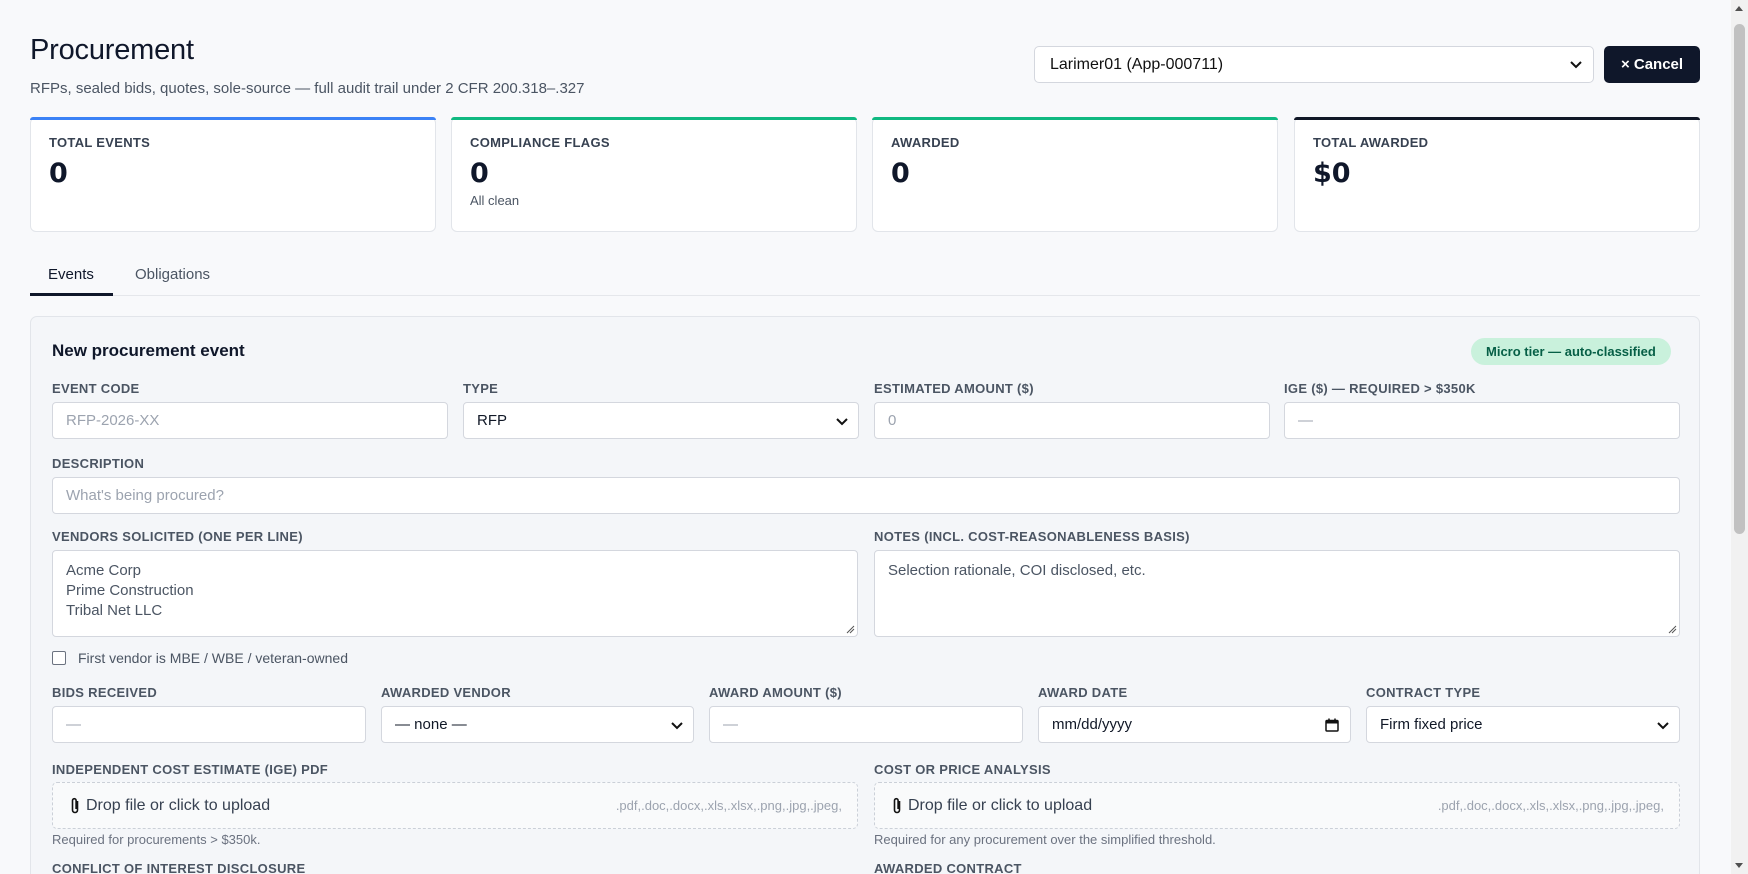 This screenshot has height=874, width=1748. Describe the element at coordinates (177, 536) in the screenshot. I see `vendors-label: VENDORS SOLICITED (ONE PER LINE)` at that location.